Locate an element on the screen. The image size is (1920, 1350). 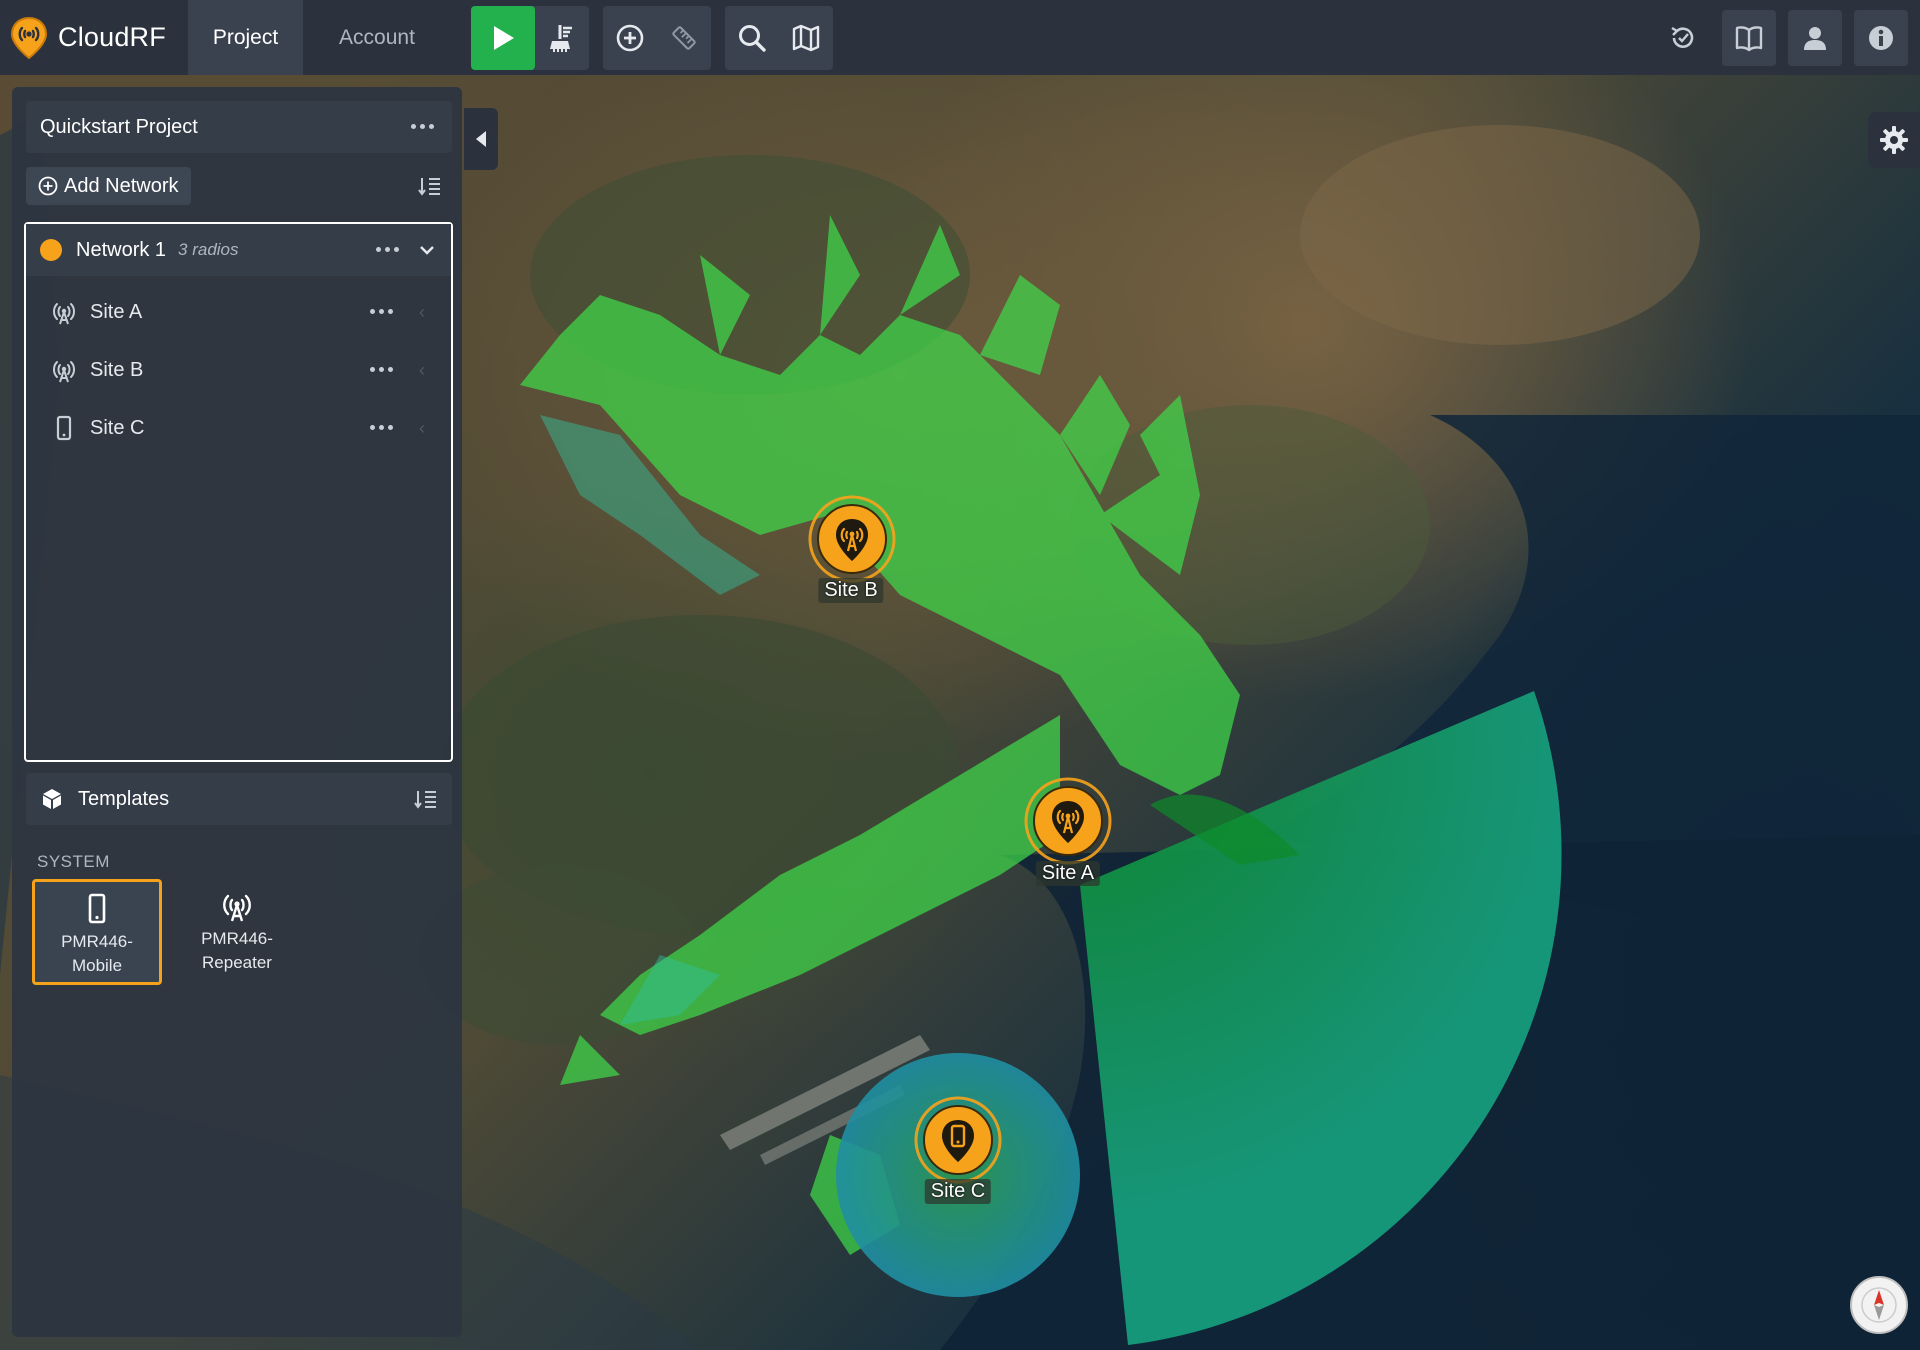
add-network-button: Add Network is located at coordinates (108, 186).